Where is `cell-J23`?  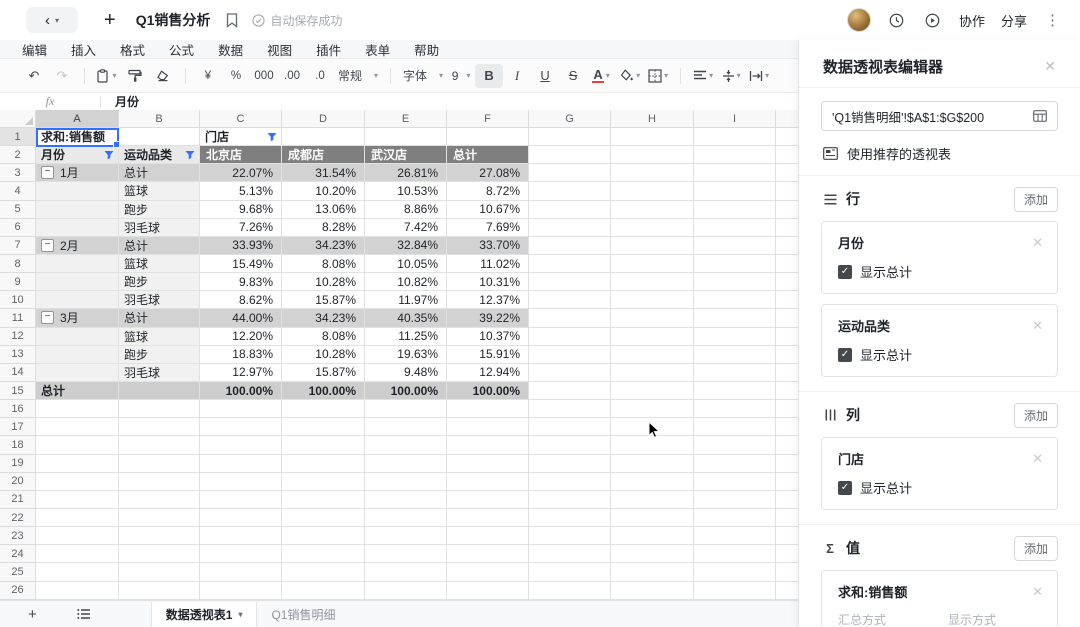
cell-J23 is located at coordinates (787, 536).